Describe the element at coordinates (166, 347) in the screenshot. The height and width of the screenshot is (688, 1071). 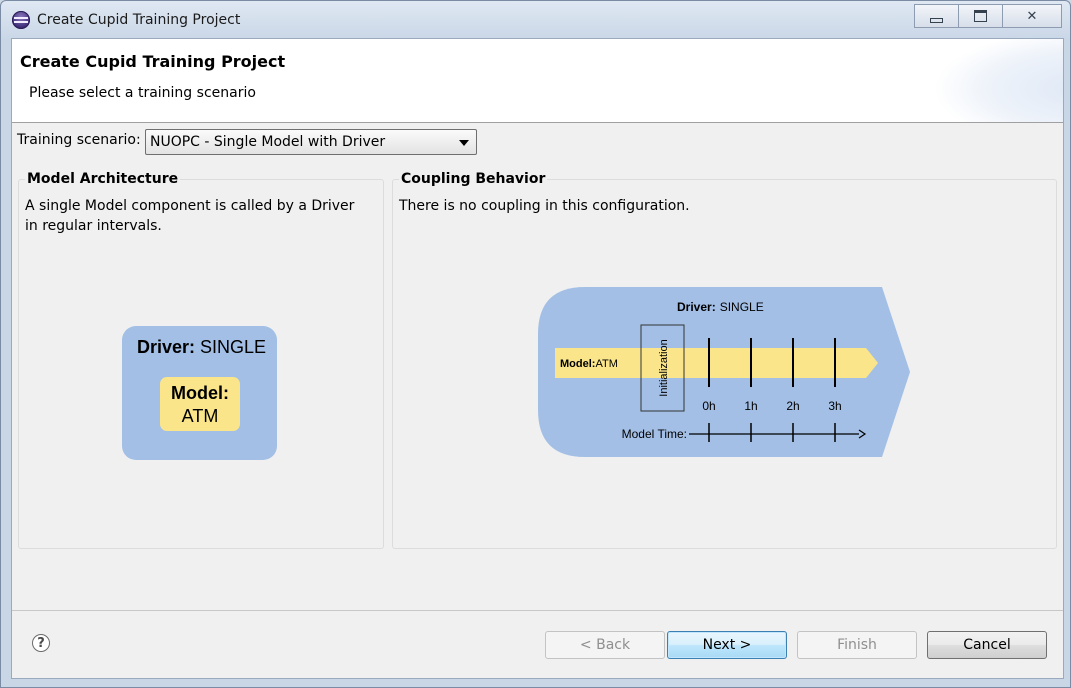
I see `driver-label: Driver:` at that location.